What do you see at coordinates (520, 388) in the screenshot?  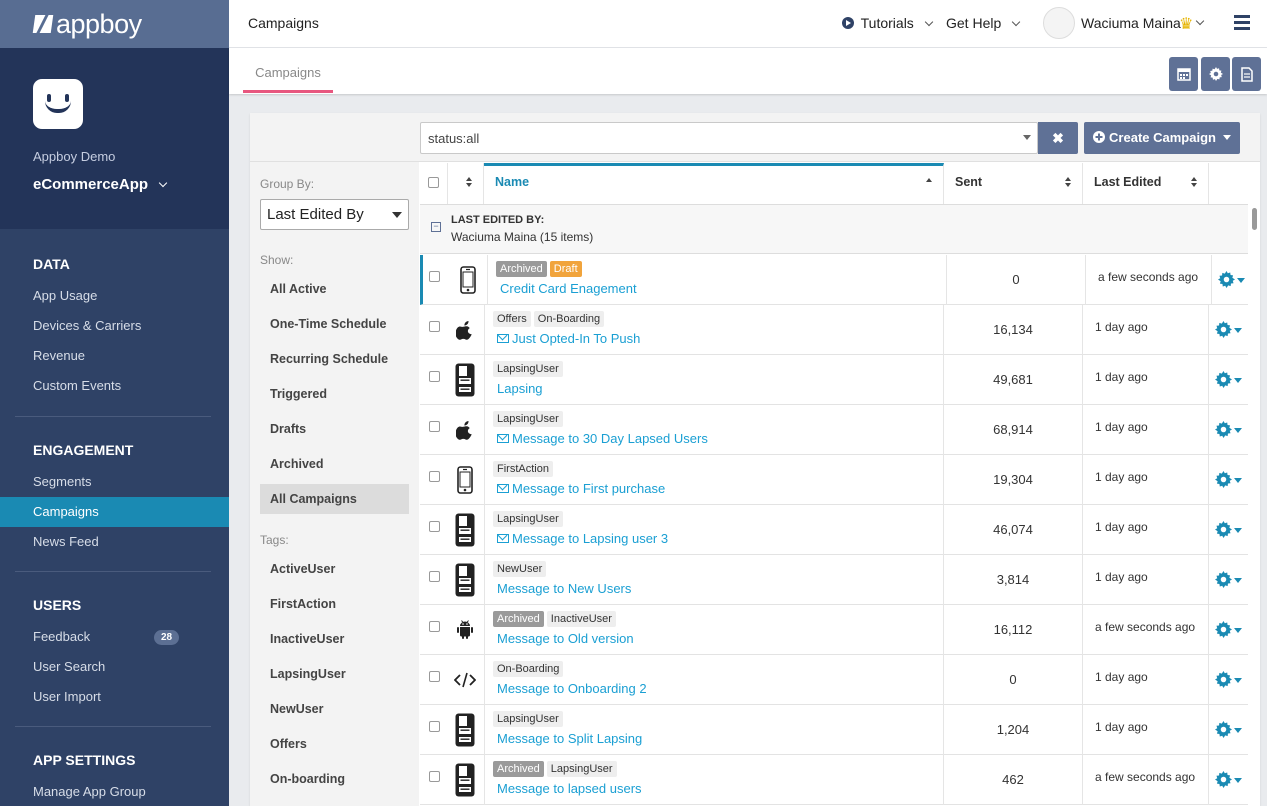 I see `campaign-name-link: Lapsing` at bounding box center [520, 388].